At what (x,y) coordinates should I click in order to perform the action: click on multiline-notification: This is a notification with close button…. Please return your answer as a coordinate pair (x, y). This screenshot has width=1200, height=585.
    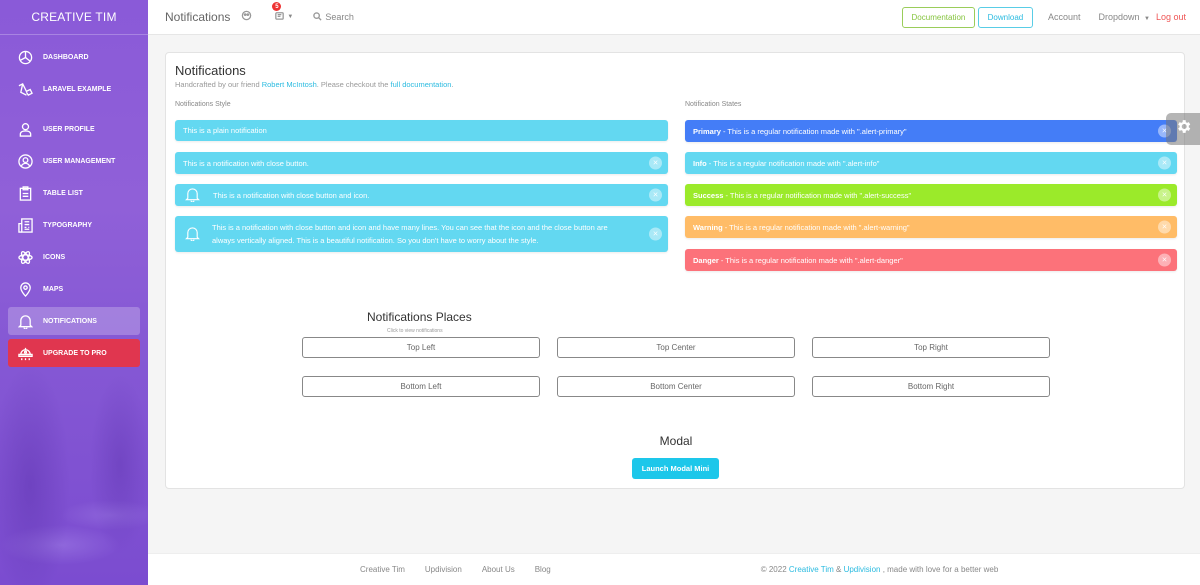
    Looking at the image, I should click on (421, 234).